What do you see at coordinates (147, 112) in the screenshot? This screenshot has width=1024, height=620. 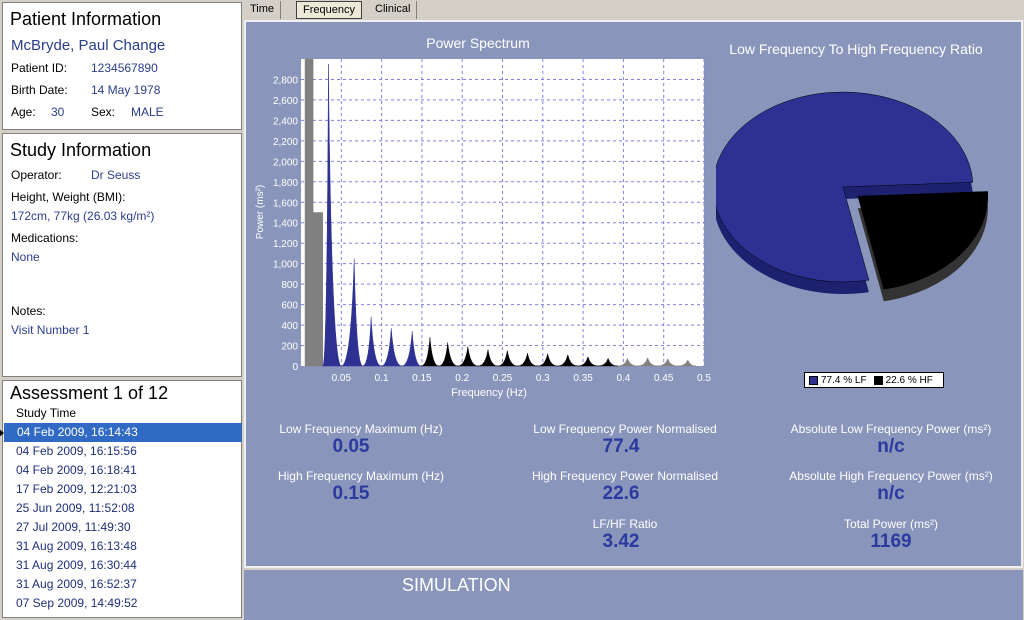 I see `sex-value: MALE` at bounding box center [147, 112].